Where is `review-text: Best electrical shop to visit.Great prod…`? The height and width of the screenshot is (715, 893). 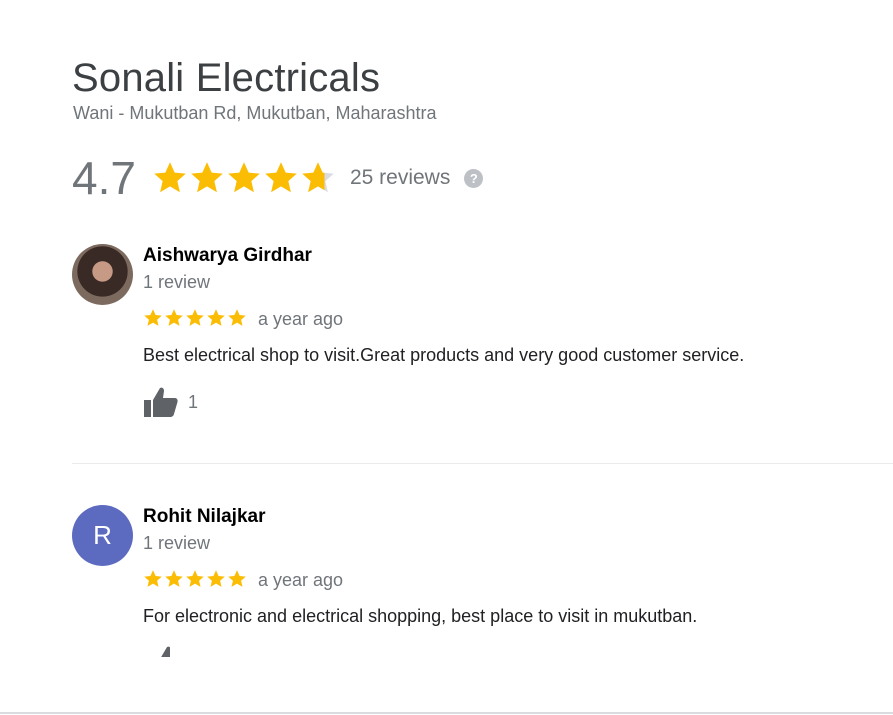
review-text: Best electrical shop to visit.Great prod… is located at coordinates (444, 355).